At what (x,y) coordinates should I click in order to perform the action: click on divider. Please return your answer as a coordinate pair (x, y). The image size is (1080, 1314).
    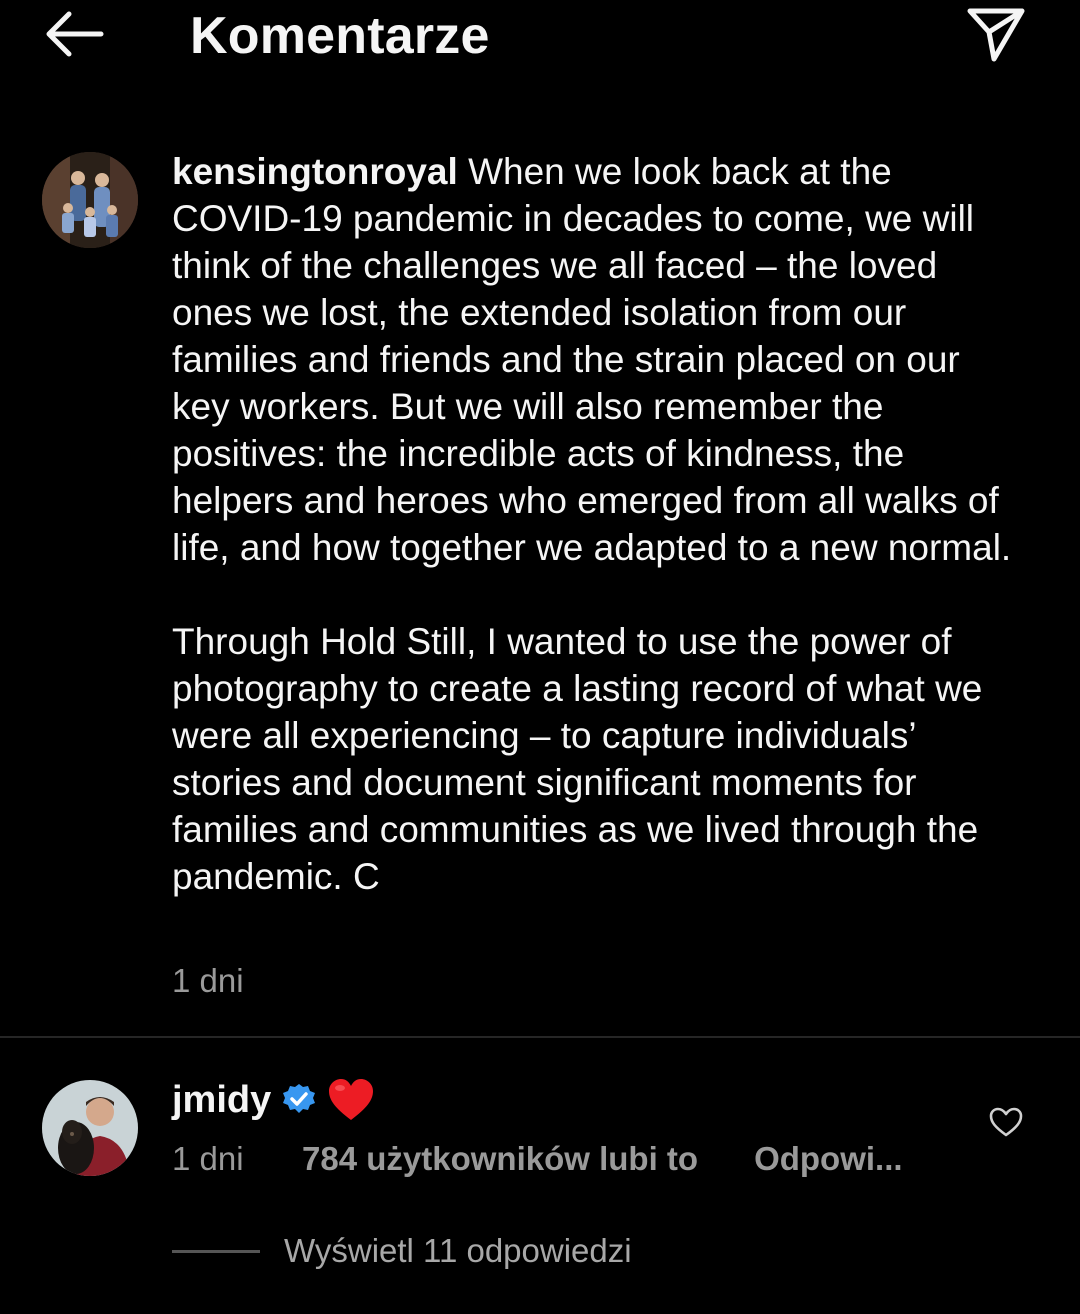
    Looking at the image, I should click on (540, 1037).